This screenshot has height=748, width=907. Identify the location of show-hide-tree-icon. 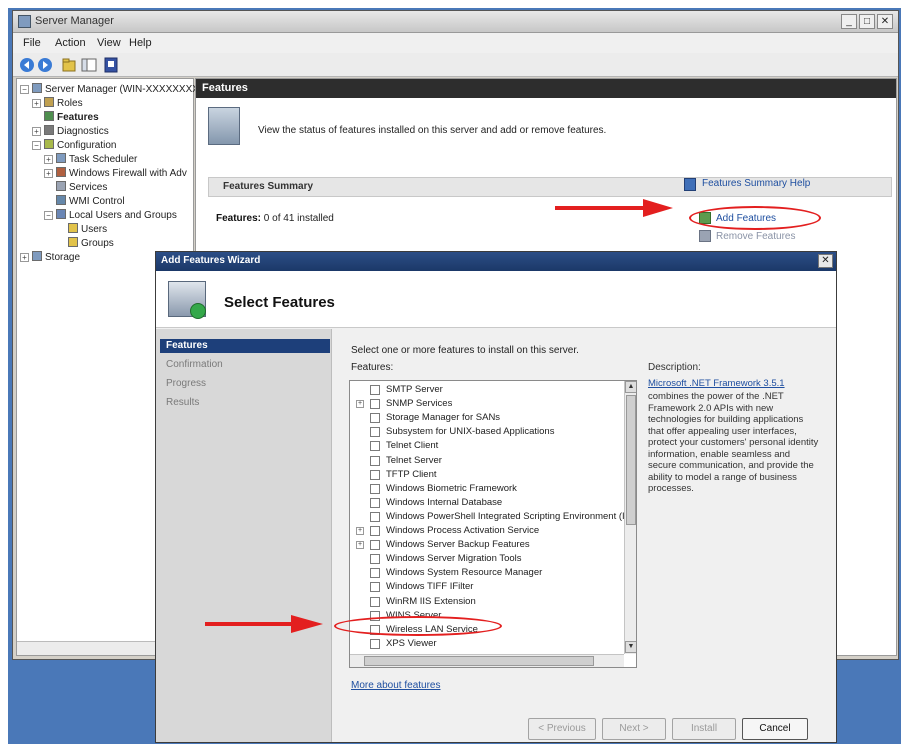
(89, 65).